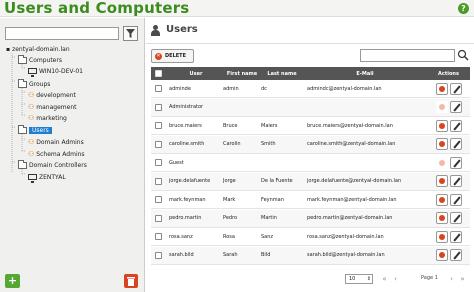  What do you see at coordinates (350, 125) in the screenshot?
I see `cell-email: bruce.maiers@zentyal-domain.lan` at bounding box center [350, 125].